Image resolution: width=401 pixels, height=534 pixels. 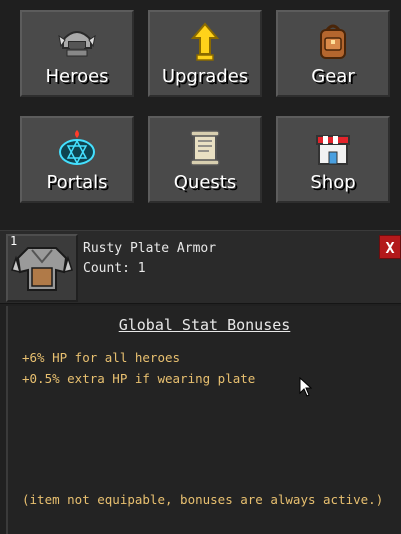 I want to click on mouse-cursor-icon, so click(x=306, y=387).